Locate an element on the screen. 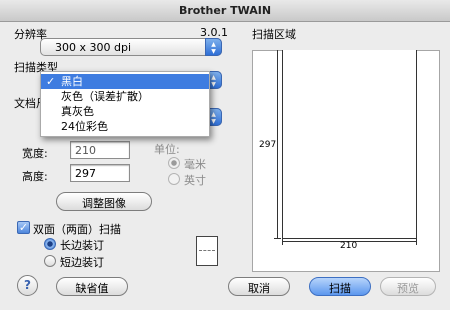 The image size is (450, 310). menu-item-true-gray: 真灰色 is located at coordinates (125, 111).